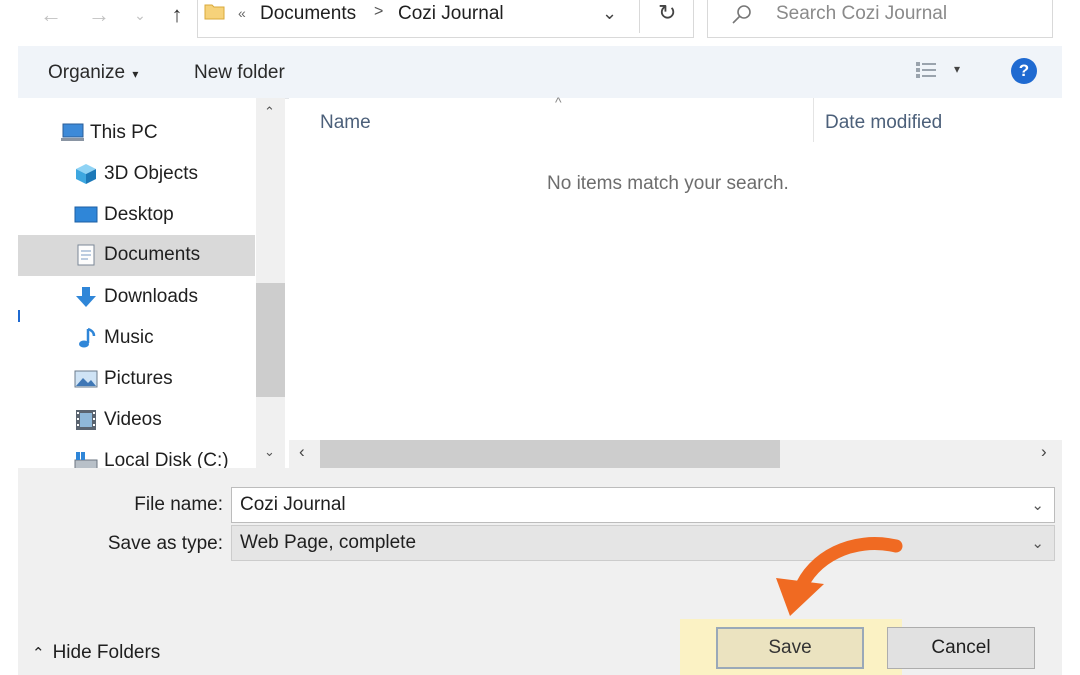 The image size is (1080, 675). I want to click on drive-icon, so click(86, 460).